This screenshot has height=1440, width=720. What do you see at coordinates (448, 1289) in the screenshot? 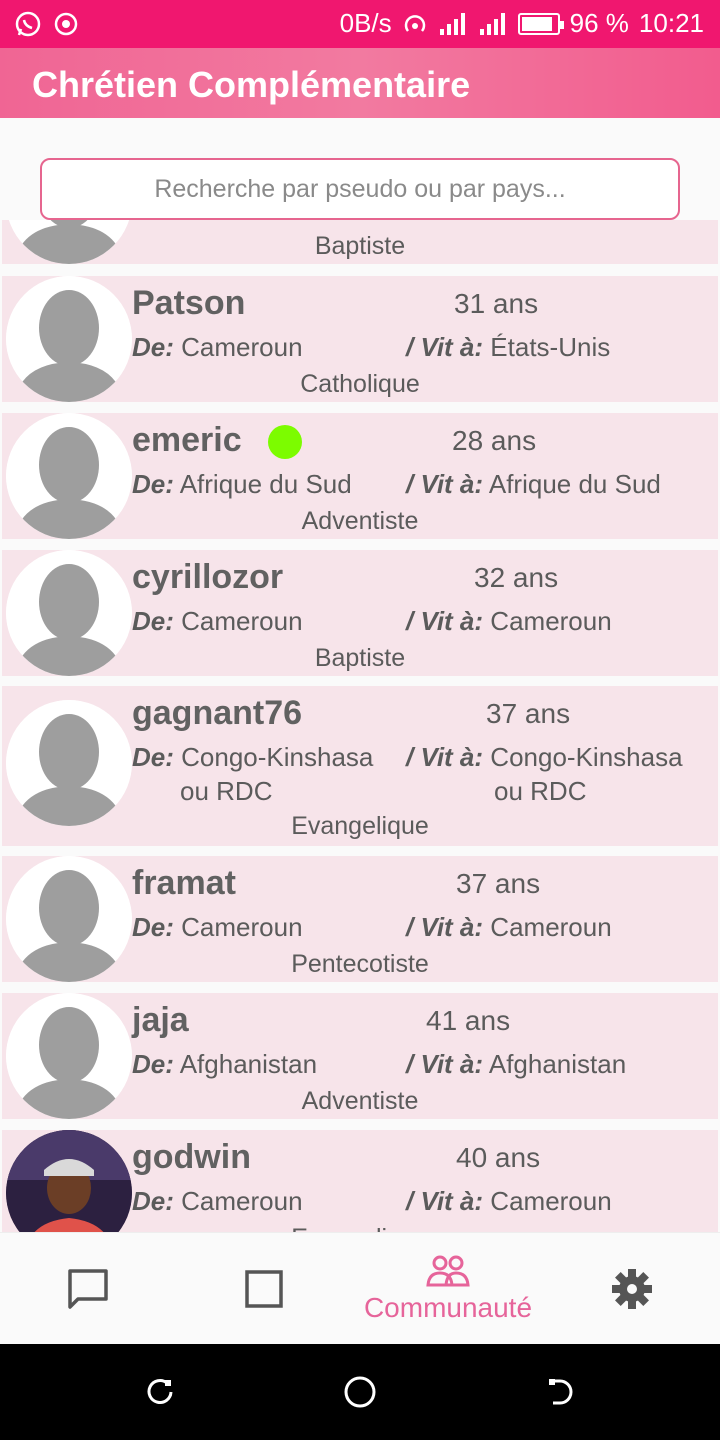
I see `nav-community: Communauté` at bounding box center [448, 1289].